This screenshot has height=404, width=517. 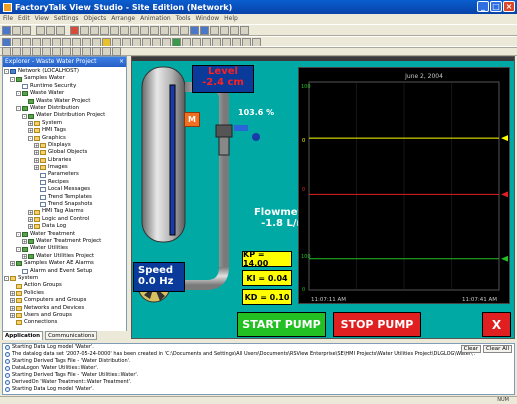 What do you see at coordinates (184, 30) in the screenshot?
I see `ungroup-icon` at bounding box center [184, 30].